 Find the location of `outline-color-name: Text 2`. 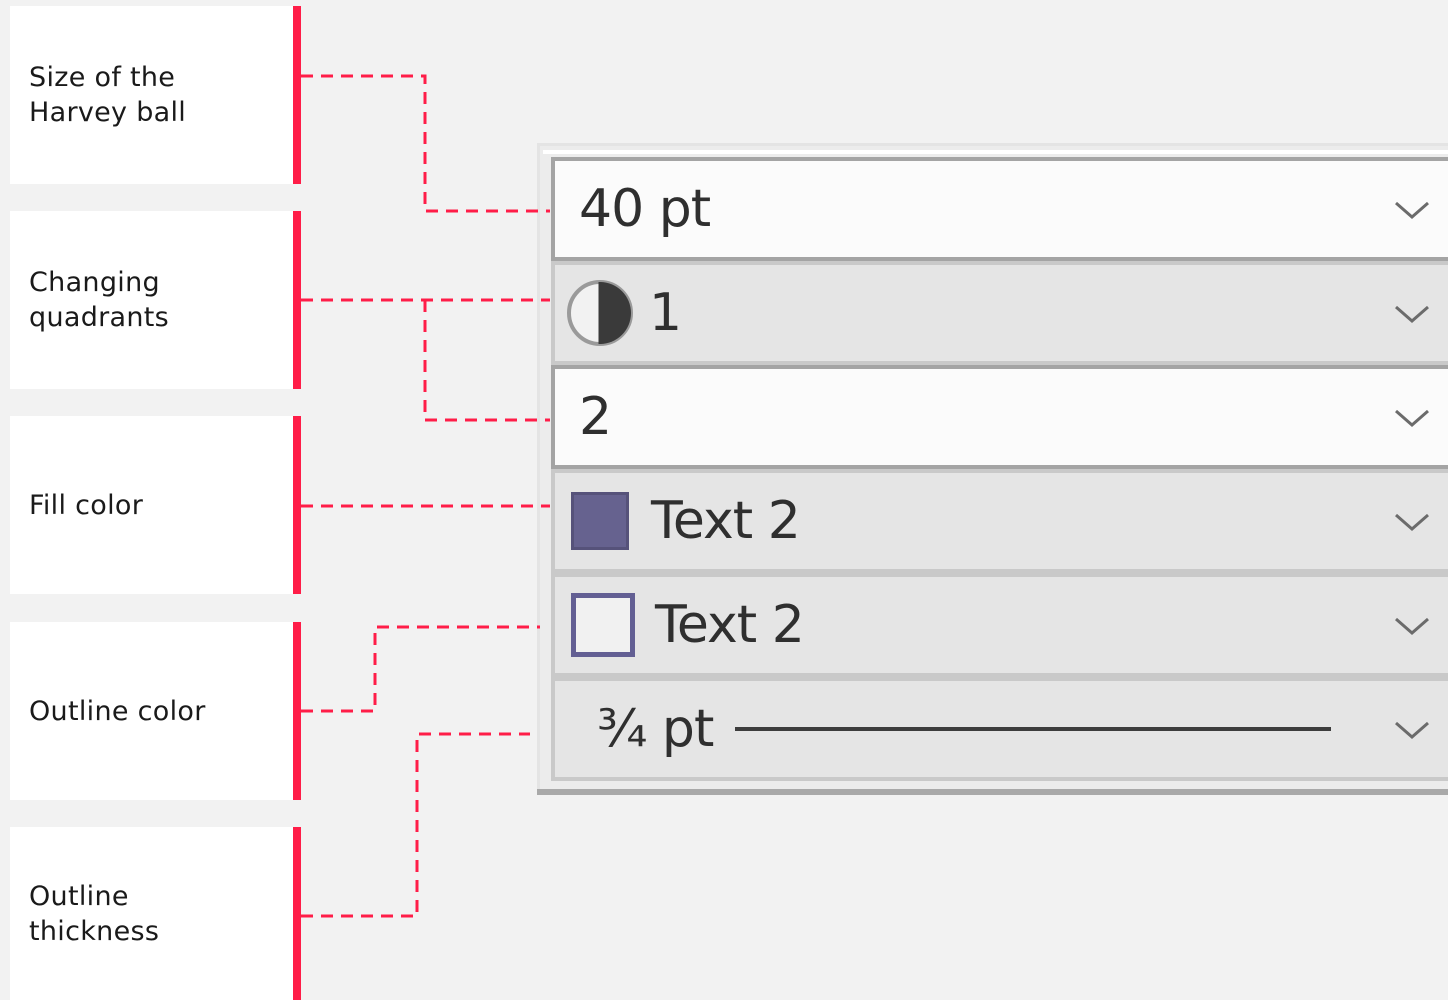

outline-color-name: Text 2 is located at coordinates (730, 625).